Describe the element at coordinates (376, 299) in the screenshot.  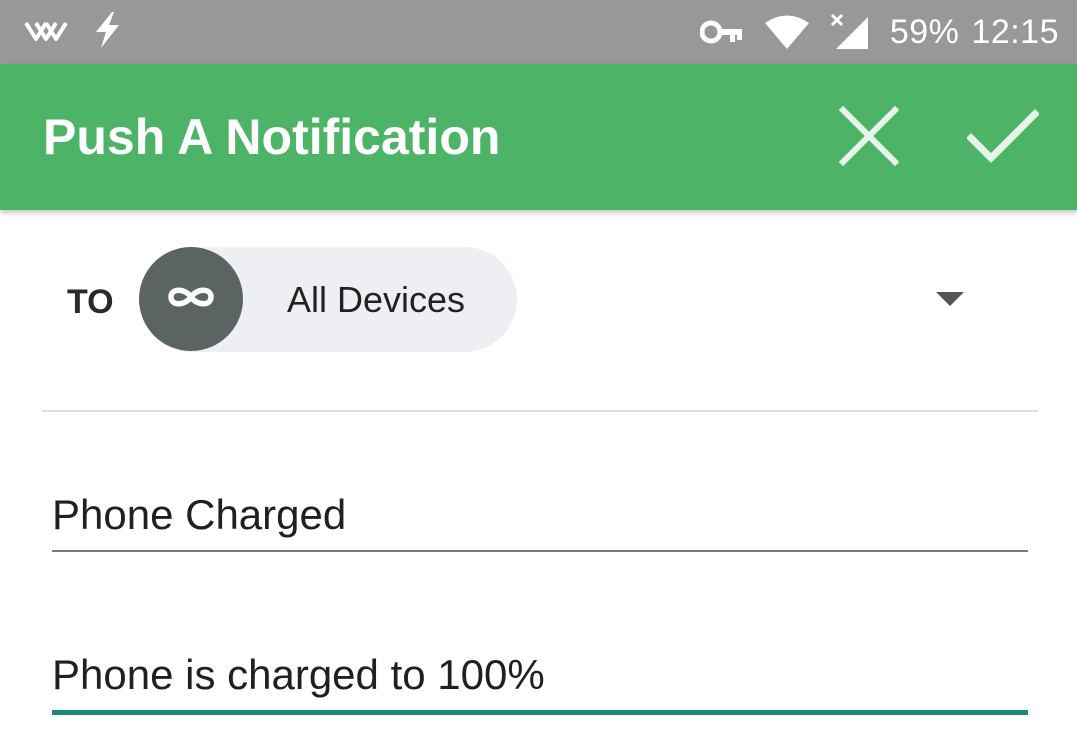
I see `recipient-label: All Devices` at that location.